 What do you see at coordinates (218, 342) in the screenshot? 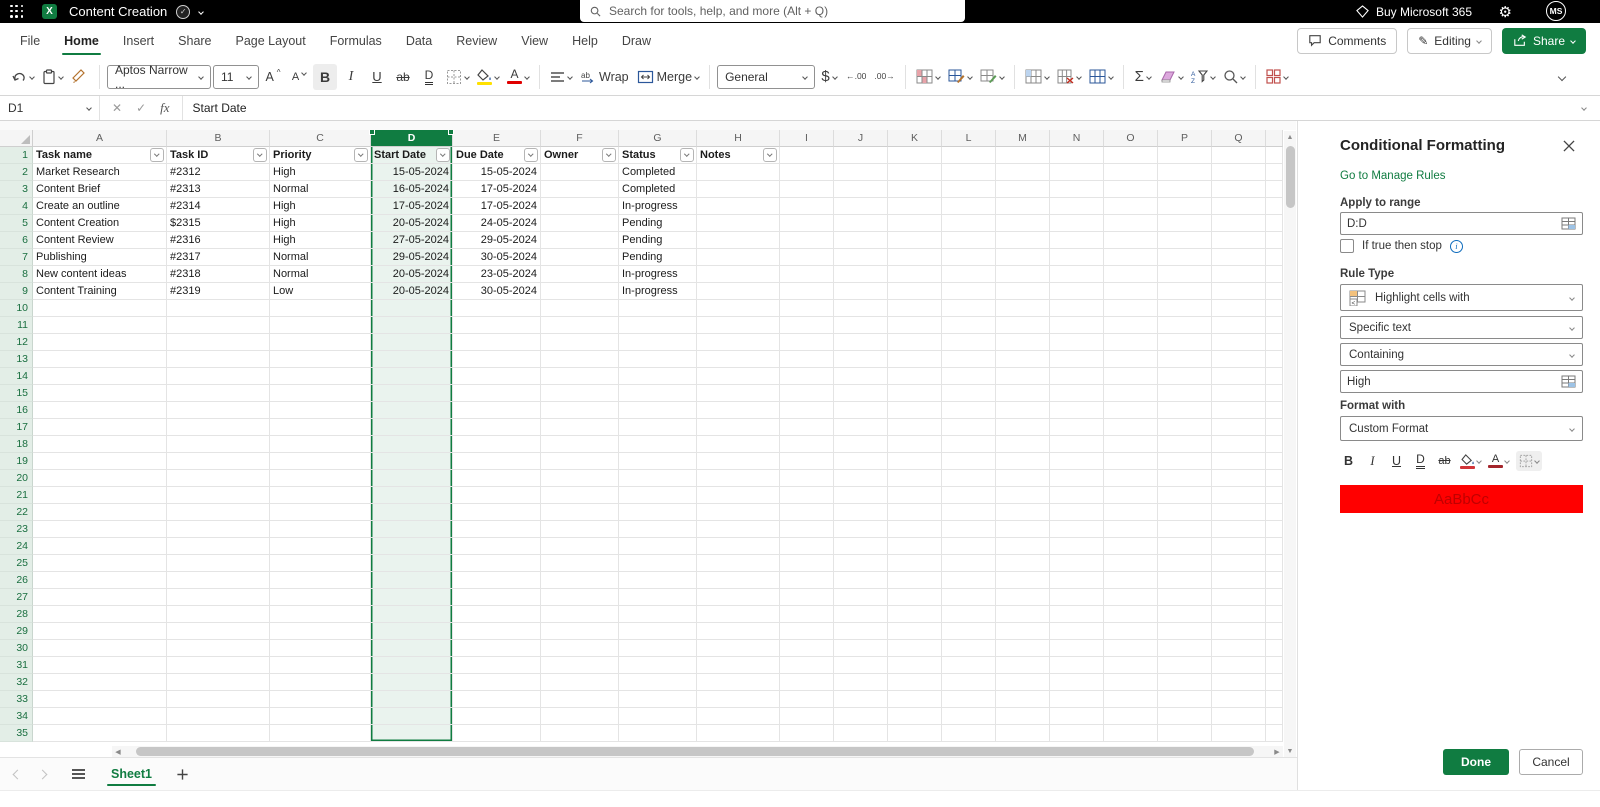
I see `cell-B12` at bounding box center [218, 342].